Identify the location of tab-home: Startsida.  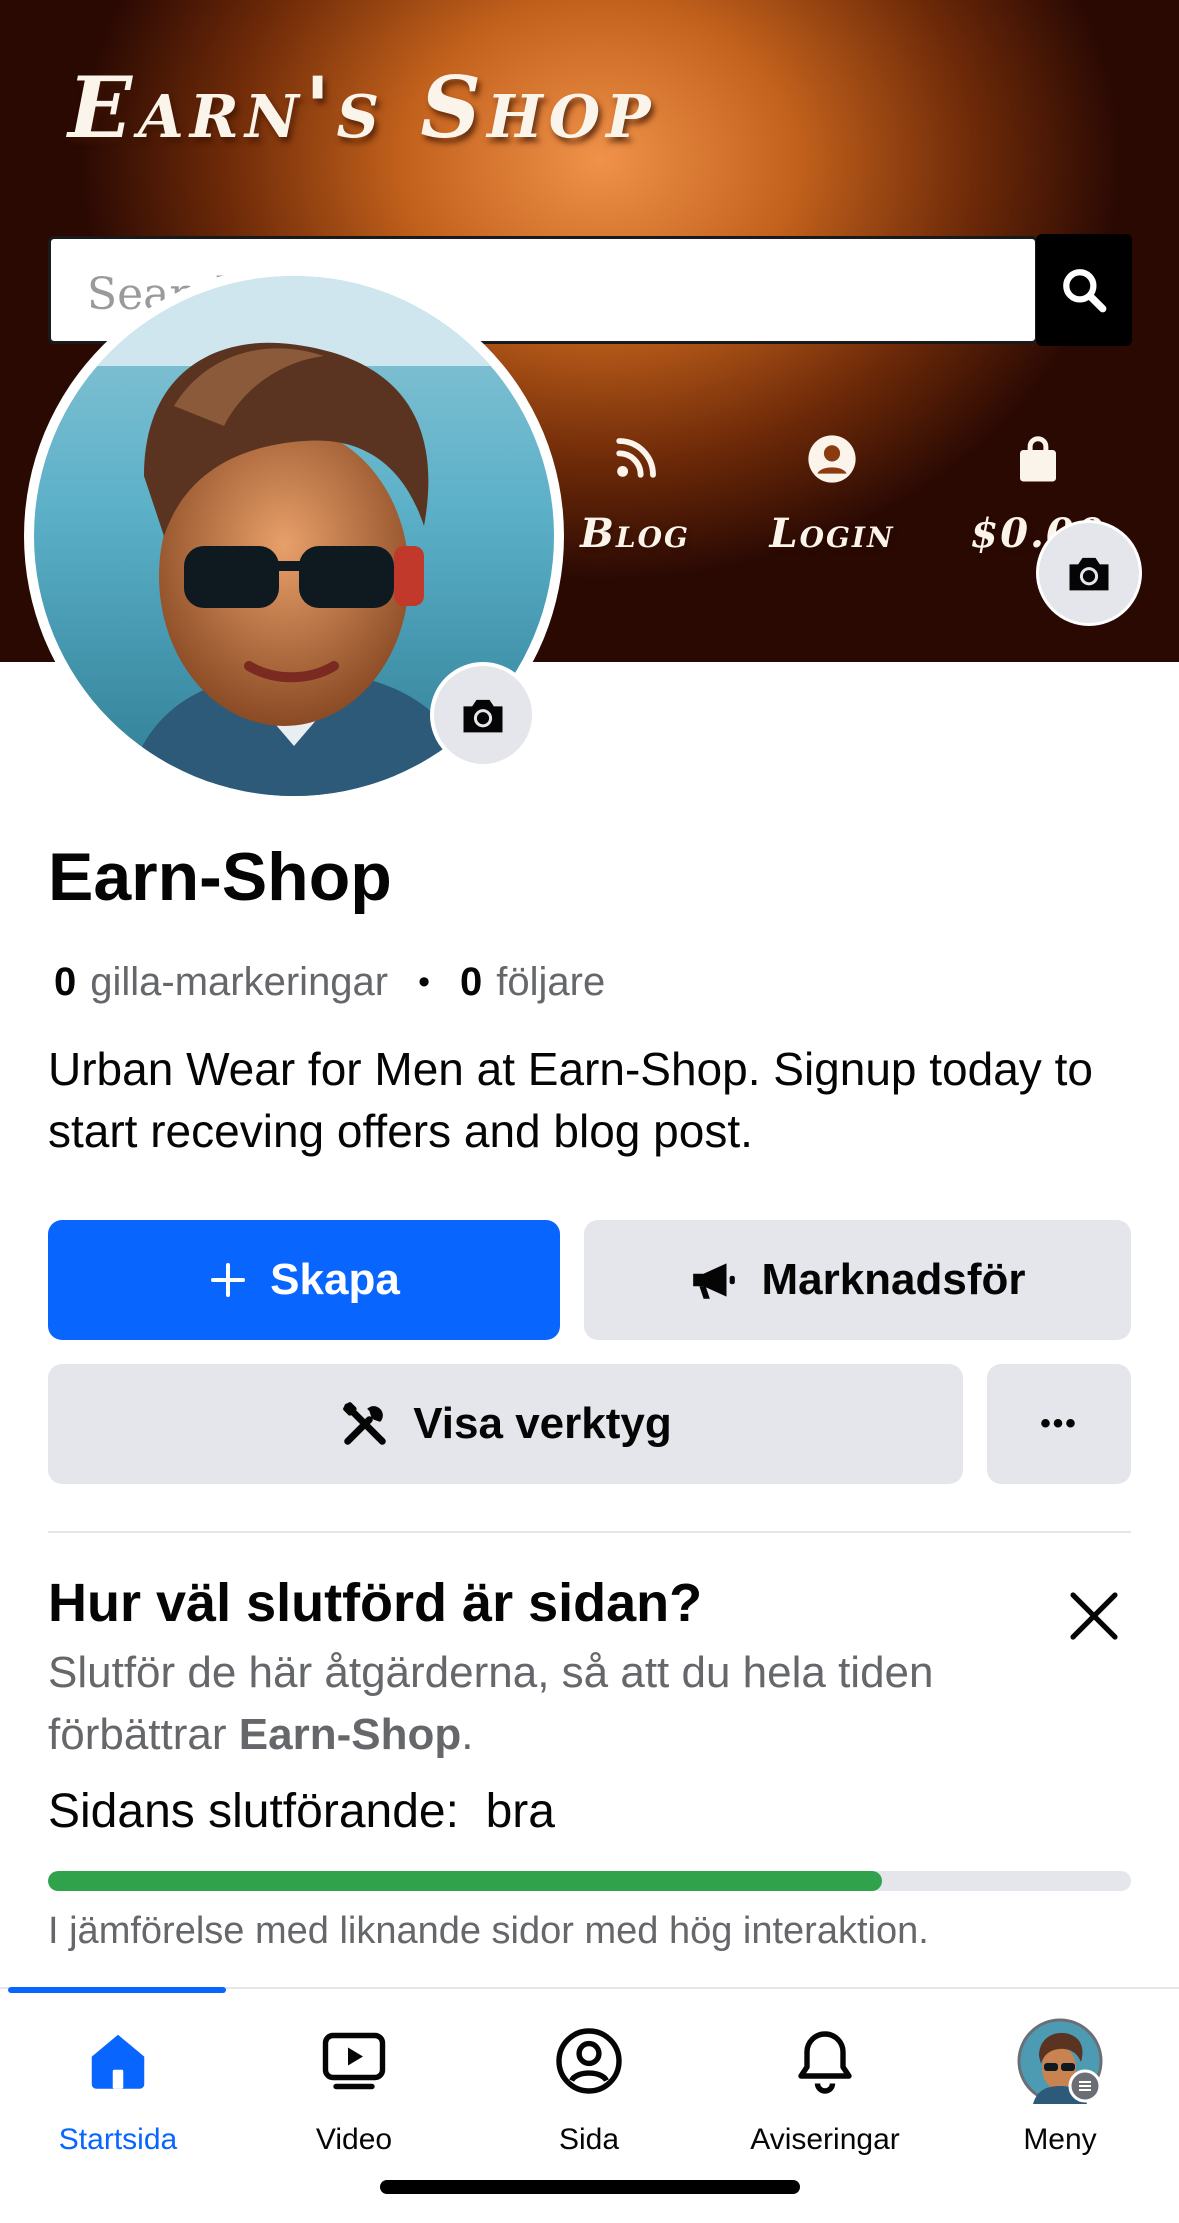
(118, 2086).